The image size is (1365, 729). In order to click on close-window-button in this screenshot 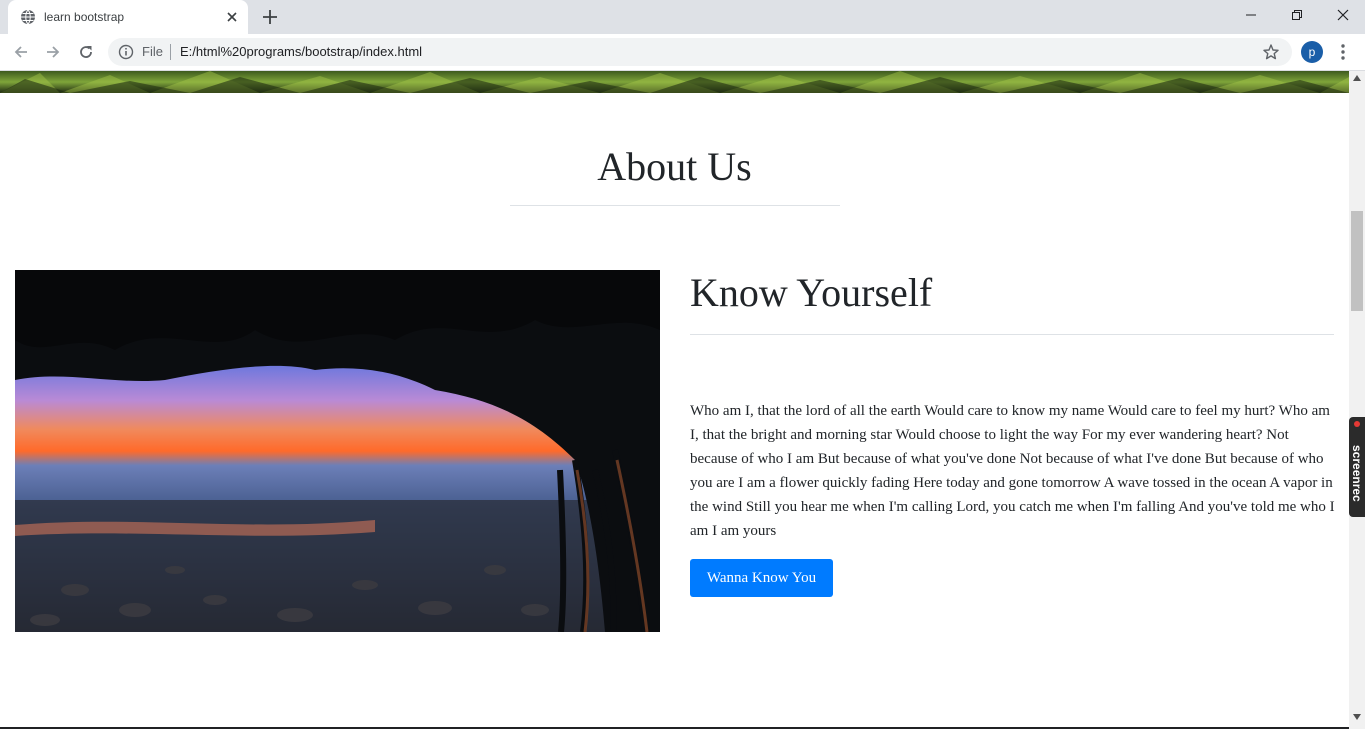, I will do `click(1342, 15)`.